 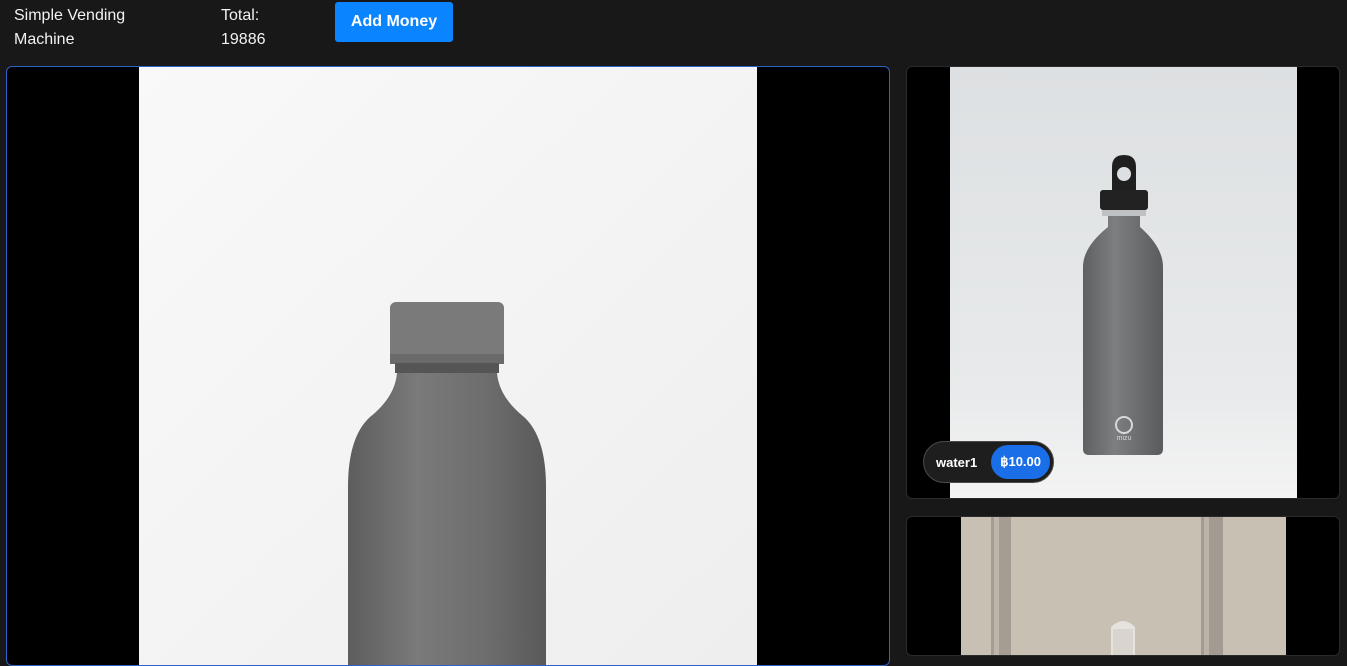 What do you see at coordinates (243, 39) in the screenshot?
I see `total-value: 19886` at bounding box center [243, 39].